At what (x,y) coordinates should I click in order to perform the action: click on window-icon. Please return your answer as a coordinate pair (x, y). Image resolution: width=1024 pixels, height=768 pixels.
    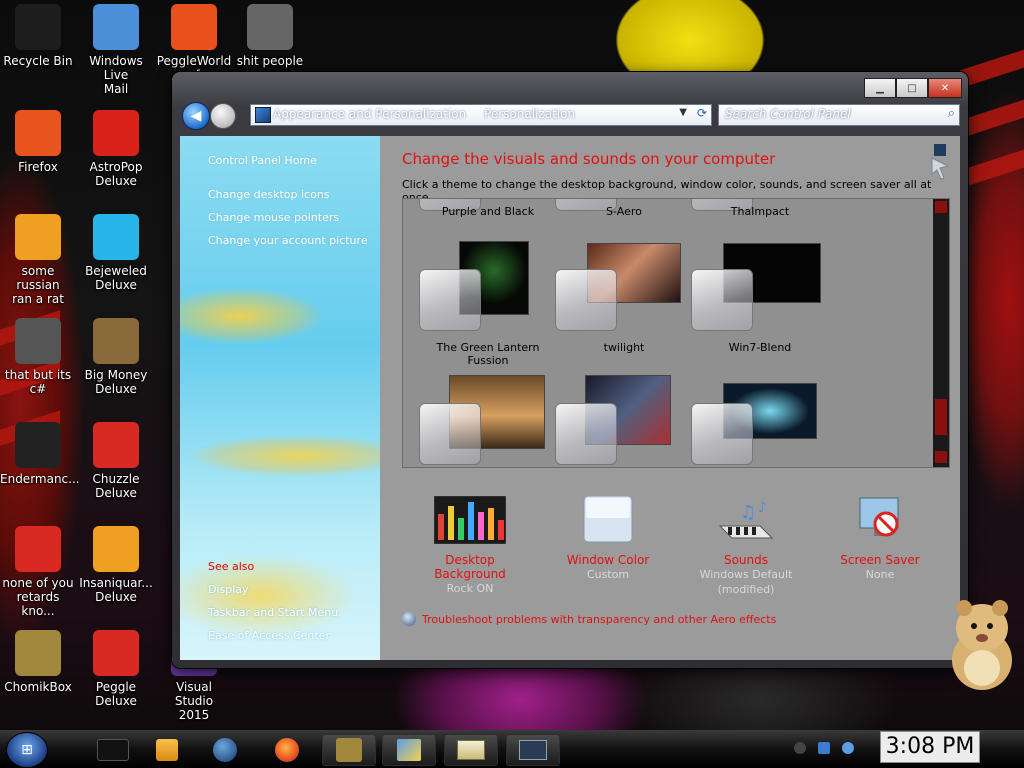
    Looking at the image, I should click on (533, 750).